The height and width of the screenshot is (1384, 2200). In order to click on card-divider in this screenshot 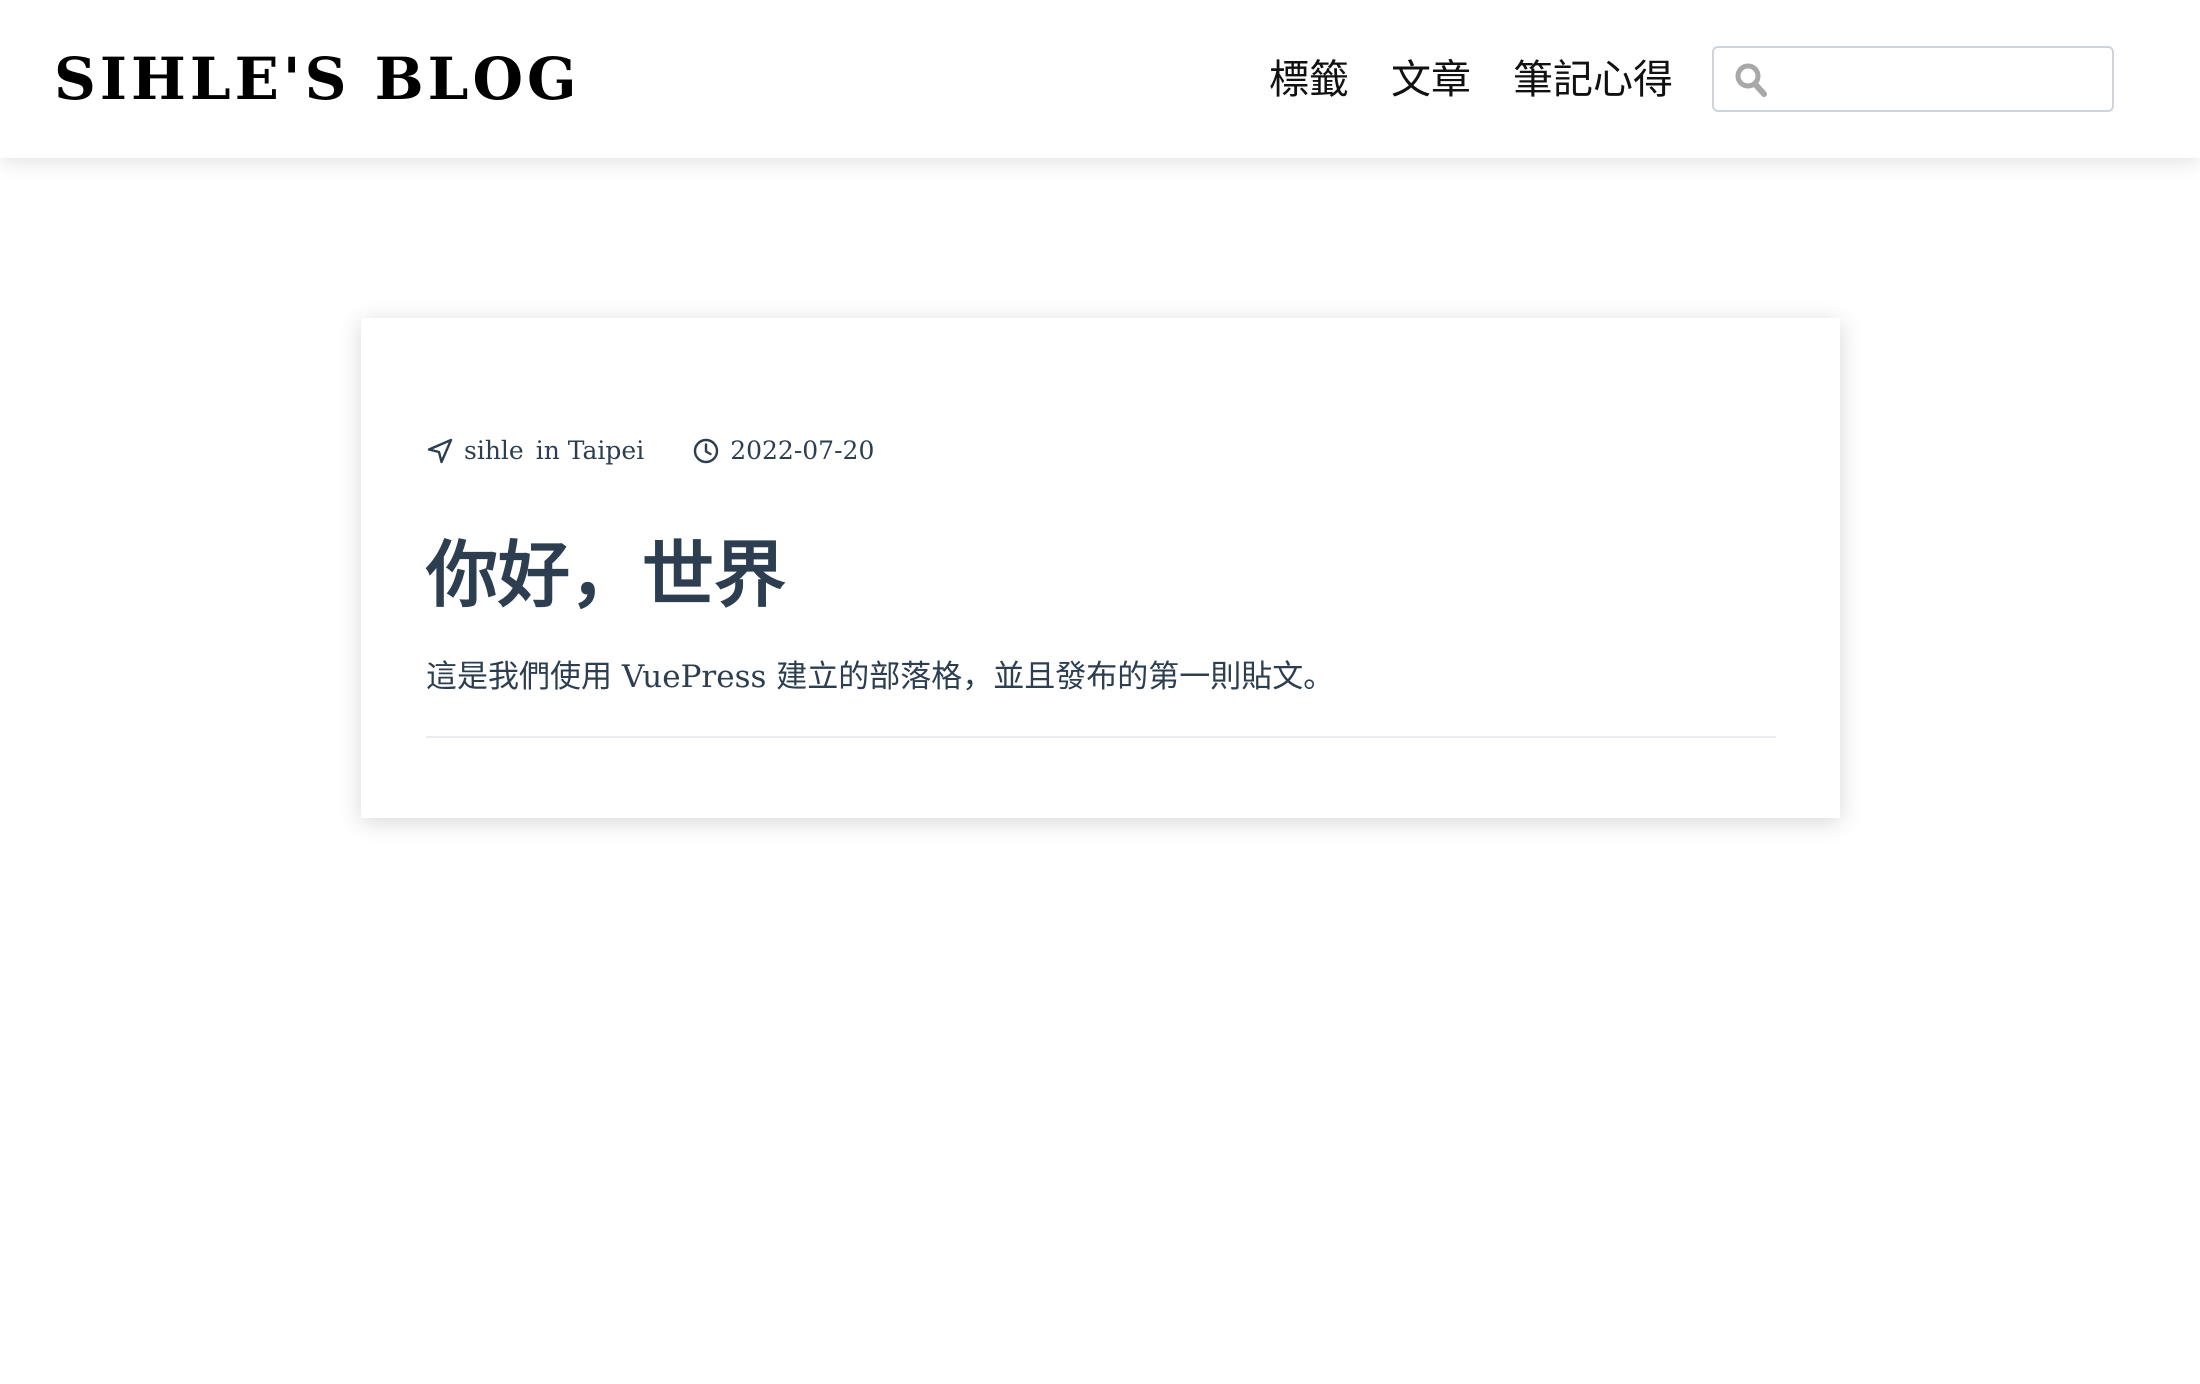, I will do `click(1101, 737)`.